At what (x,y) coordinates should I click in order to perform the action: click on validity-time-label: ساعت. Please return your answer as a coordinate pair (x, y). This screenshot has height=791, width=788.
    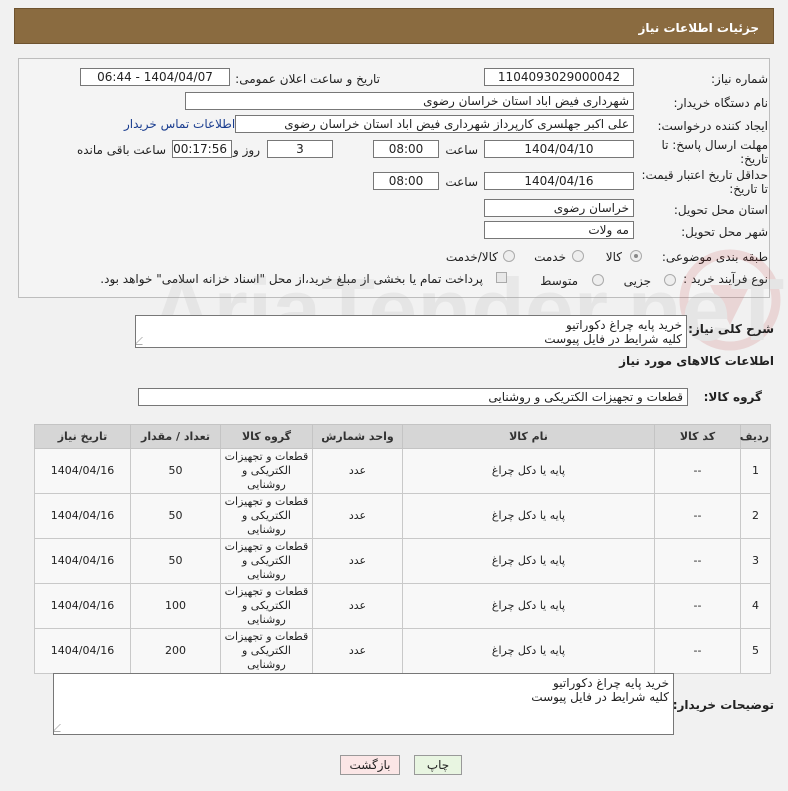
    Looking at the image, I should click on (461, 182).